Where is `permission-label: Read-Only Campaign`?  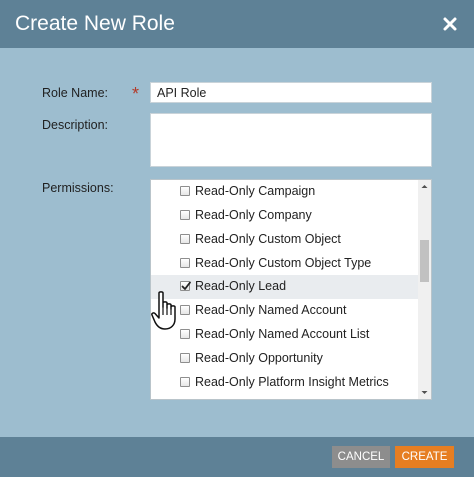
permission-label: Read-Only Campaign is located at coordinates (255, 191).